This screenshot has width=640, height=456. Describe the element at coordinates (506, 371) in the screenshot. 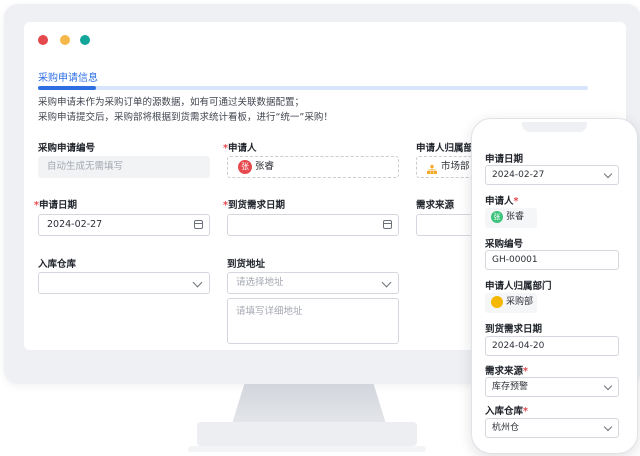

I see `m-demand-source-label: 需求来源*` at that location.